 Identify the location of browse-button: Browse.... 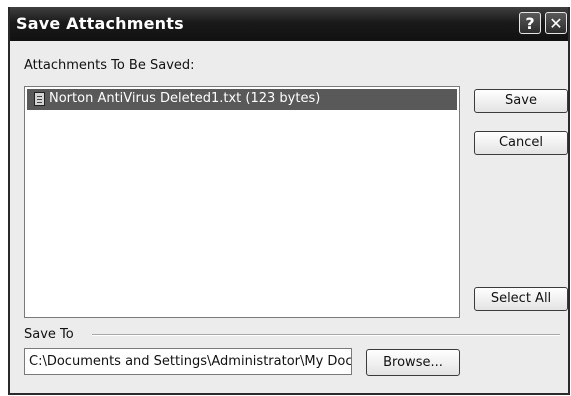
(413, 362).